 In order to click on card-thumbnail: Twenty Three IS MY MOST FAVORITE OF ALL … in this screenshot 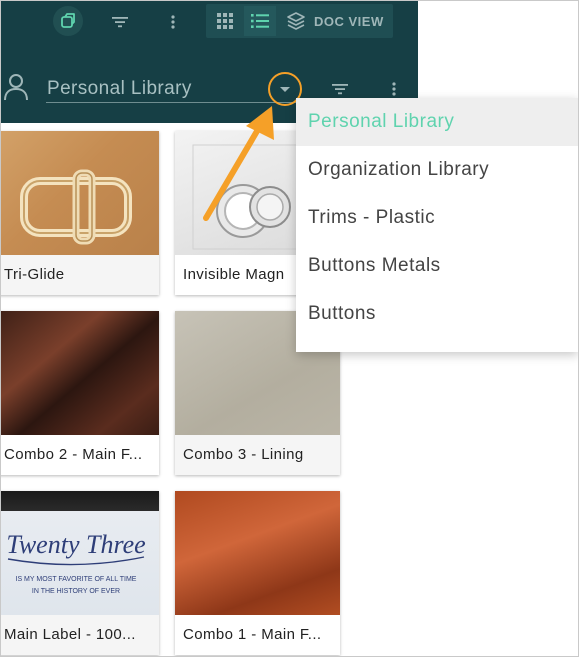, I will do `click(80, 553)`.